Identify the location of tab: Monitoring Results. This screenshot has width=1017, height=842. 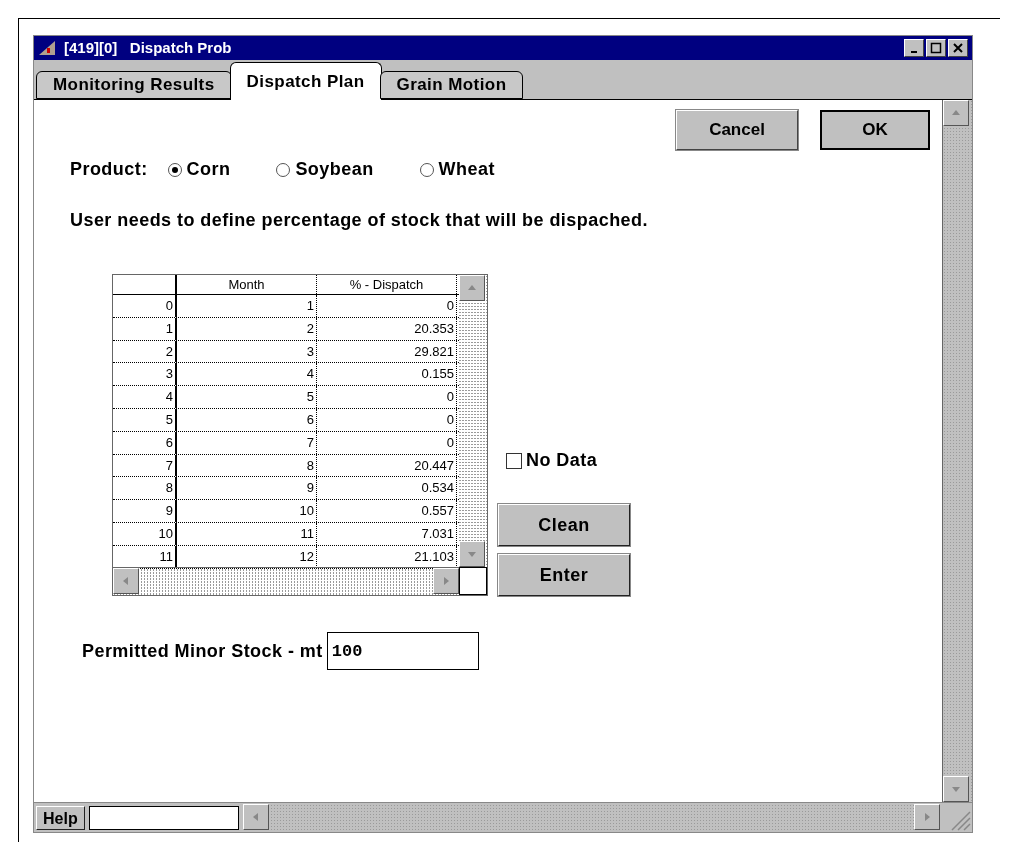
(134, 85).